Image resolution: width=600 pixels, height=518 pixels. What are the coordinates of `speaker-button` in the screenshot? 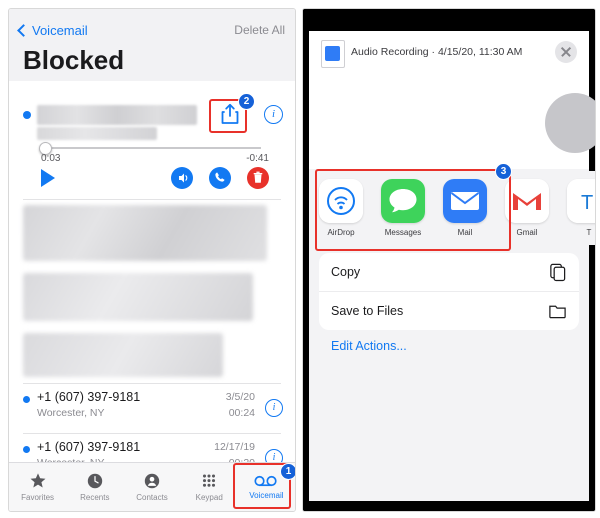 It's located at (182, 178).